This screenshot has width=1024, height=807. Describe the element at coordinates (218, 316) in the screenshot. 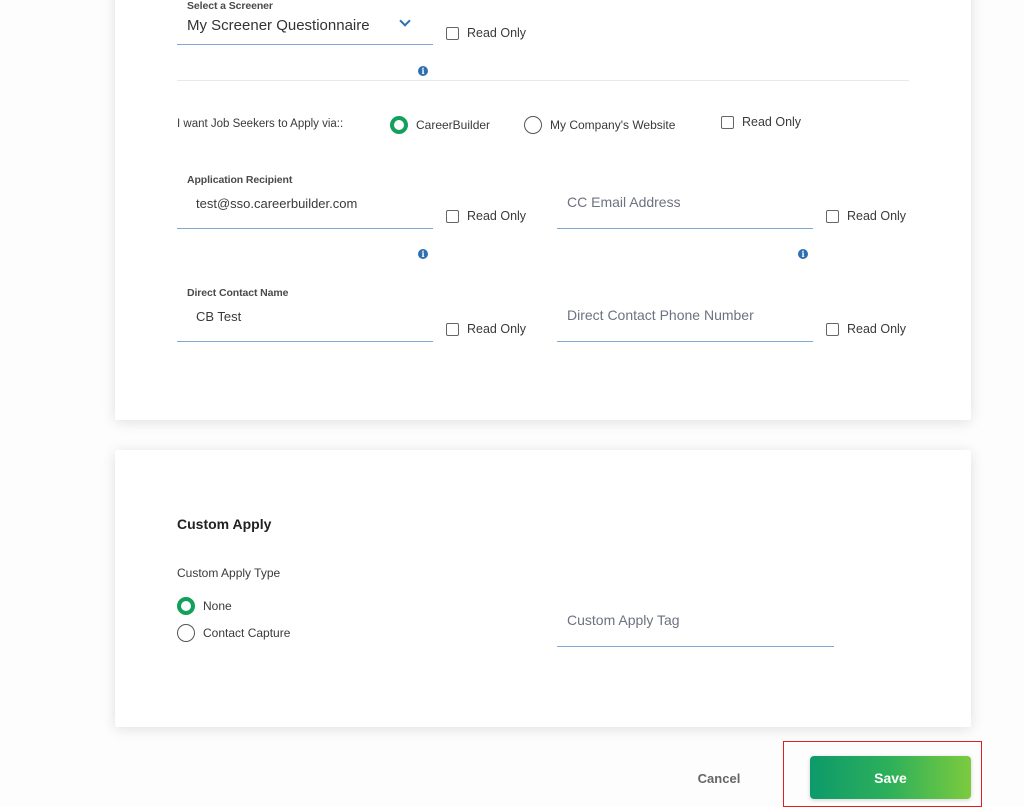

I see `direct-contact-name-input: CB Test` at that location.